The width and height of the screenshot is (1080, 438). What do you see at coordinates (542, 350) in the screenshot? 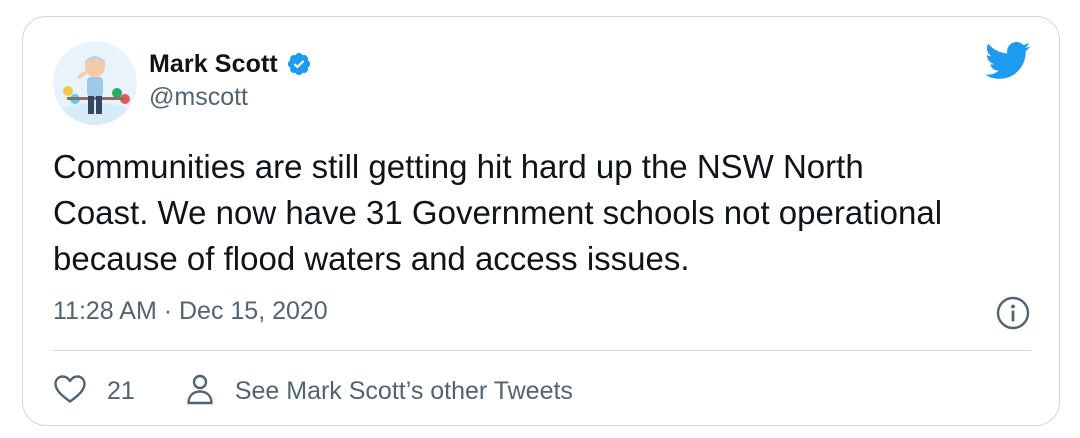
I see `divider` at bounding box center [542, 350].